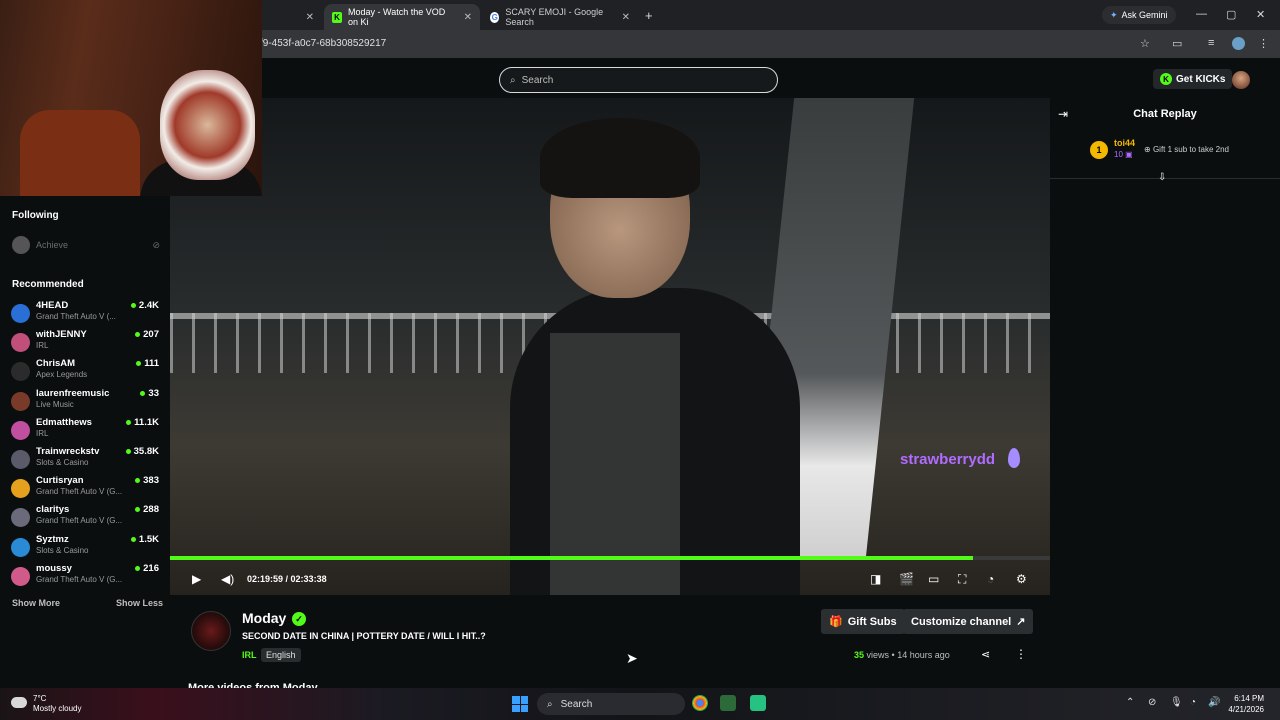 Image resolution: width=1280 pixels, height=720 pixels. What do you see at coordinates (148, 539) in the screenshot?
I see `viewer-count-value: 1.5K` at bounding box center [148, 539].